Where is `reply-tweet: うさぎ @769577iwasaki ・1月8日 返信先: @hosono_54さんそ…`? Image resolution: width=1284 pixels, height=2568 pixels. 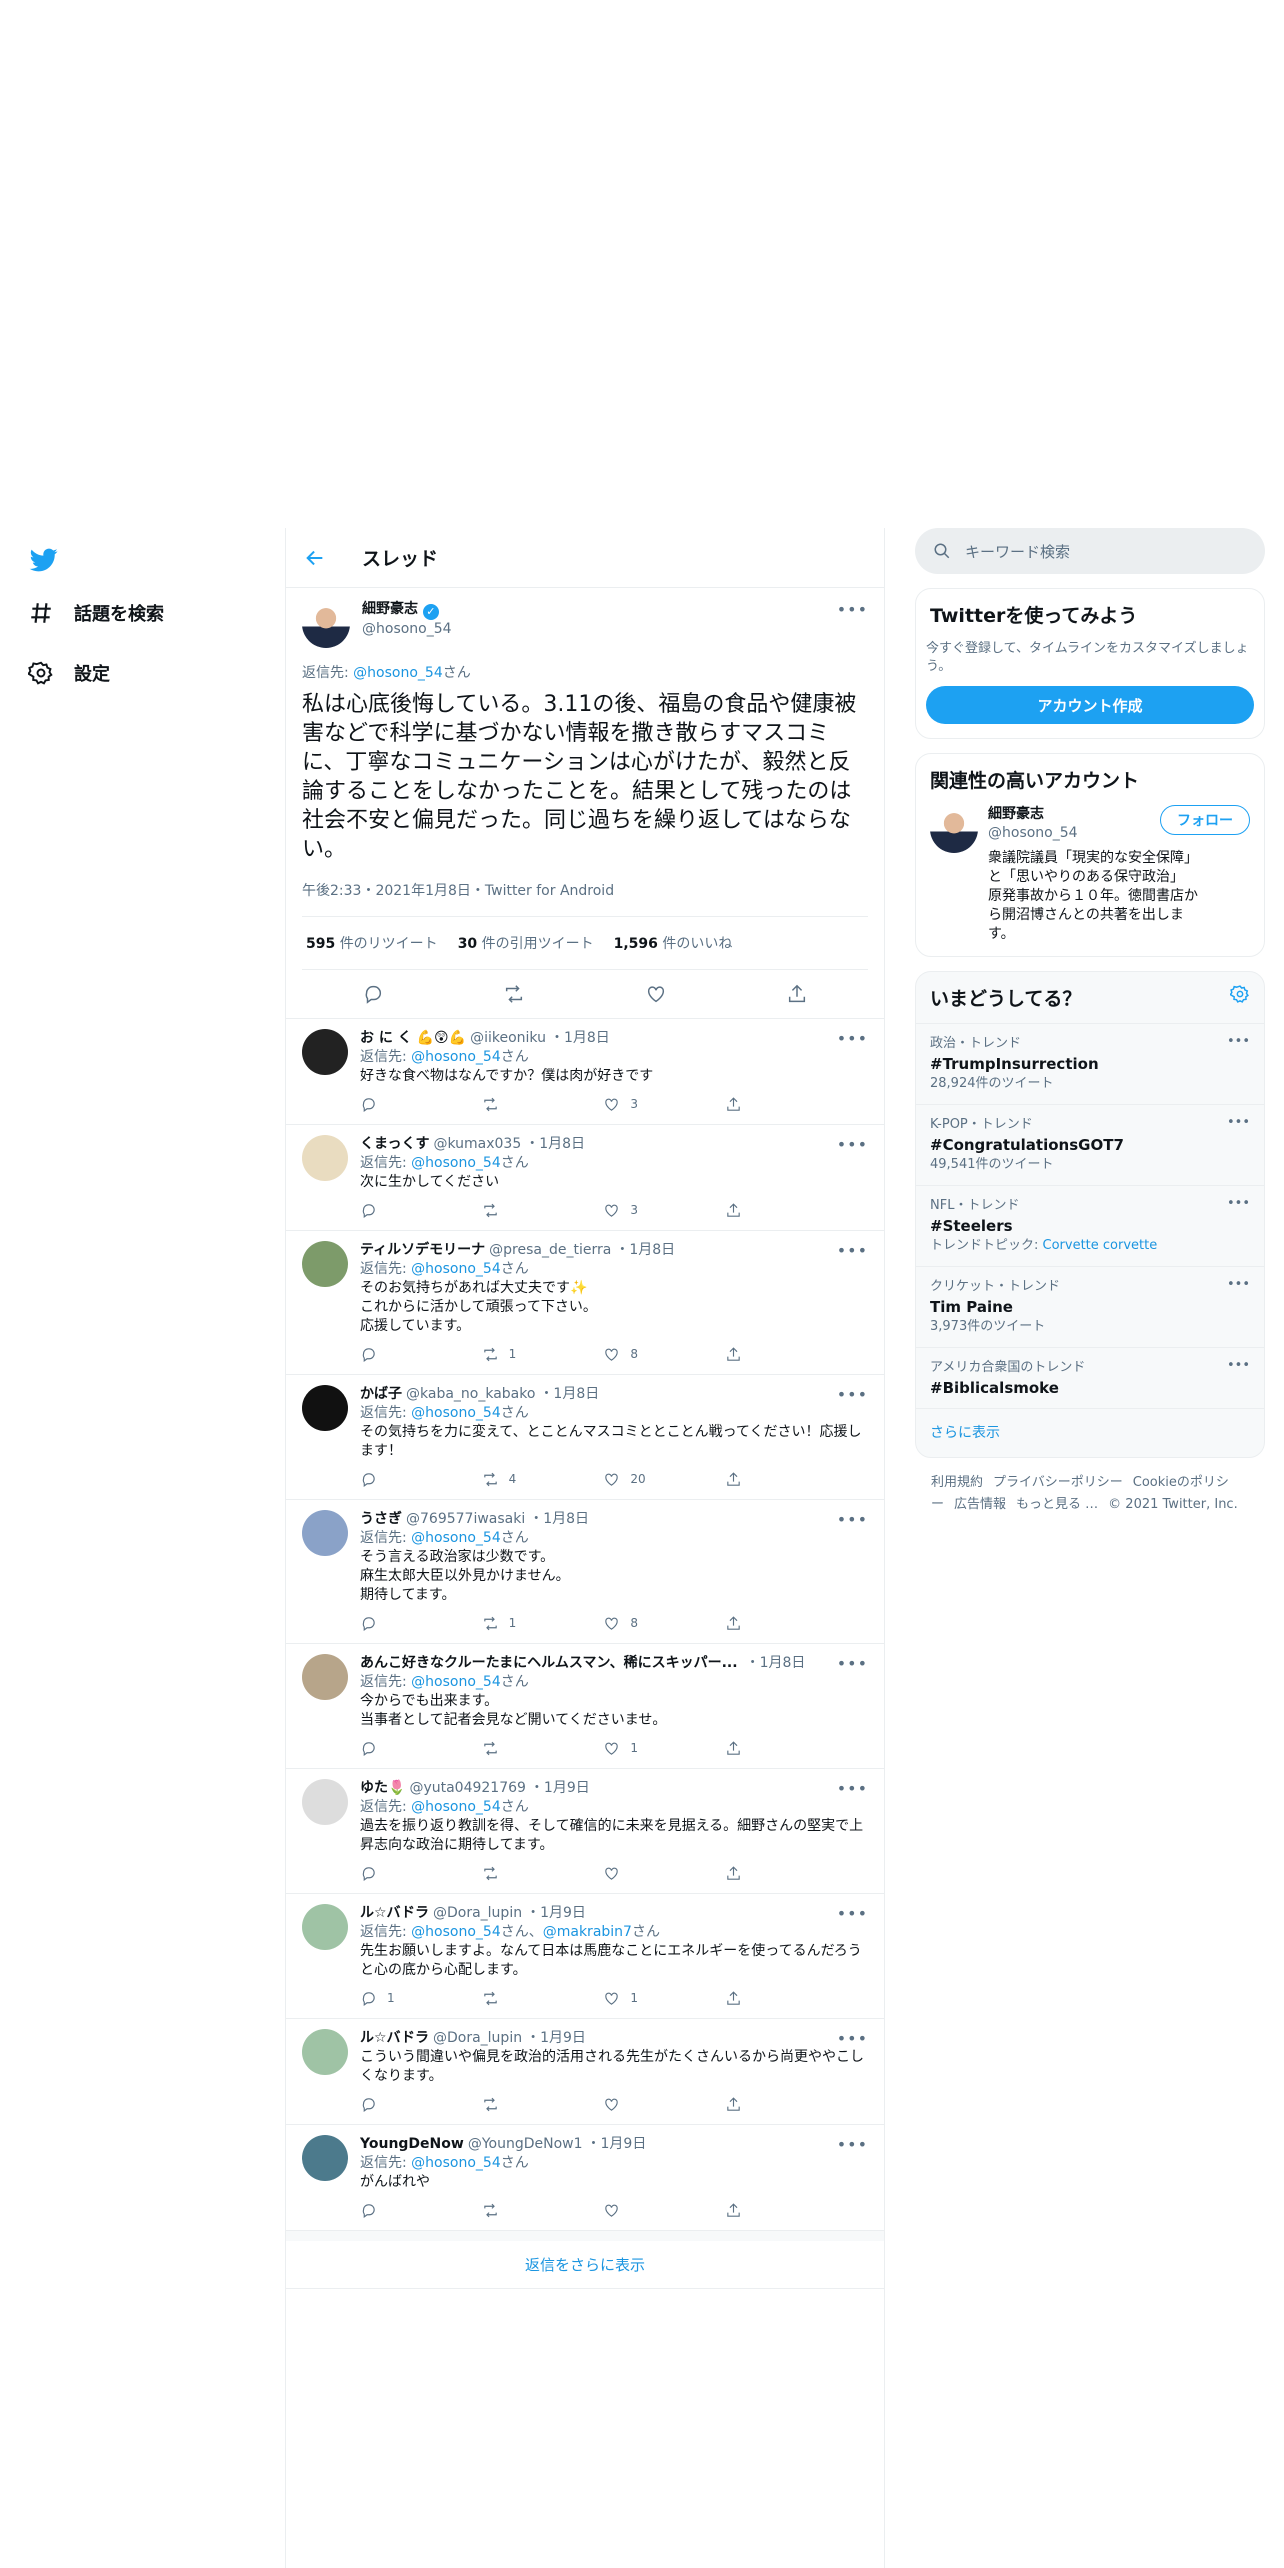 reply-tweet: うさぎ @769577iwasaki ・1月8日 返信先: @hosono_54さんそ… is located at coordinates (585, 1572).